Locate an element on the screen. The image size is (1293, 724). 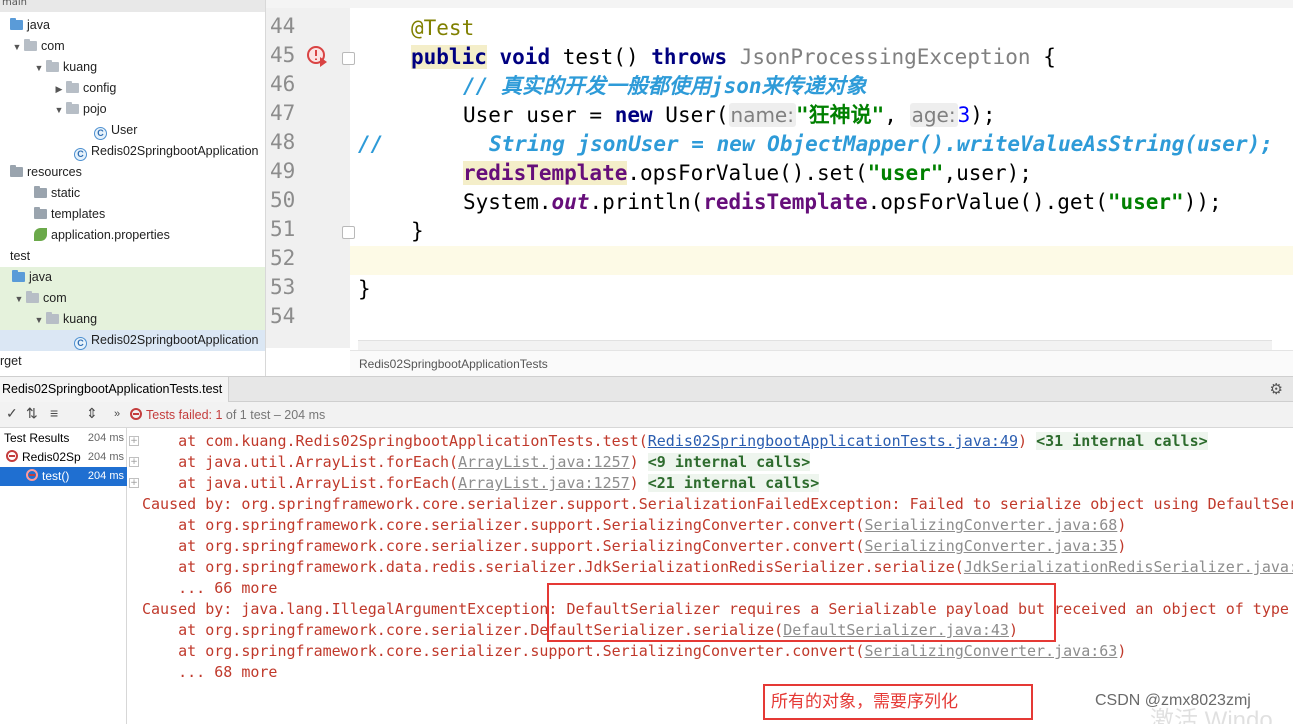
tree-top-label: main is located at coordinates (14, 4).